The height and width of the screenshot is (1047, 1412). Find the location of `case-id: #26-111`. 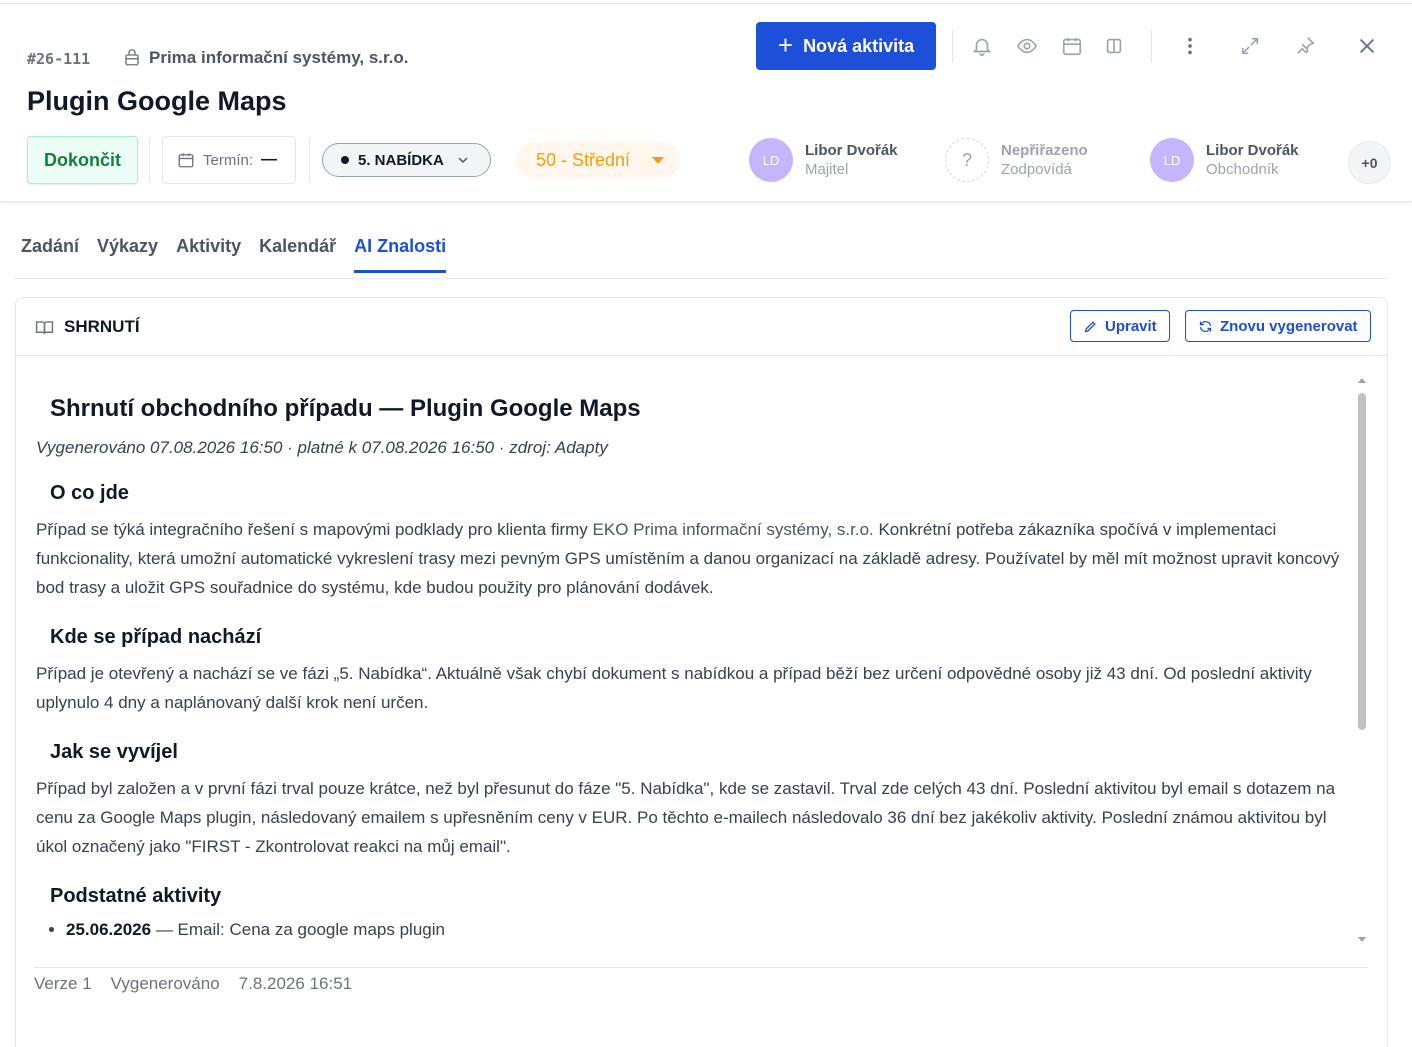

case-id: #26-111 is located at coordinates (59, 59).